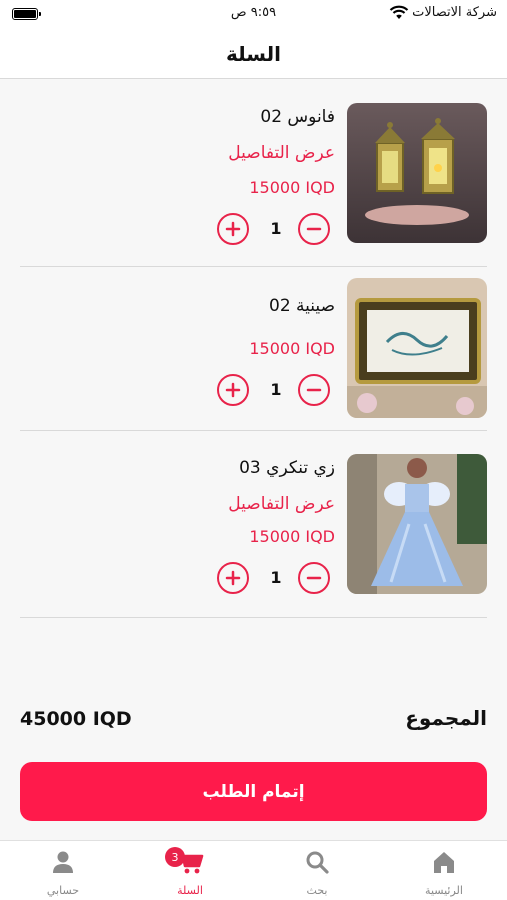 This screenshot has width=507, height=900. Describe the element at coordinates (190, 870) in the screenshot. I see `tab-cart: 3 السلة` at that location.